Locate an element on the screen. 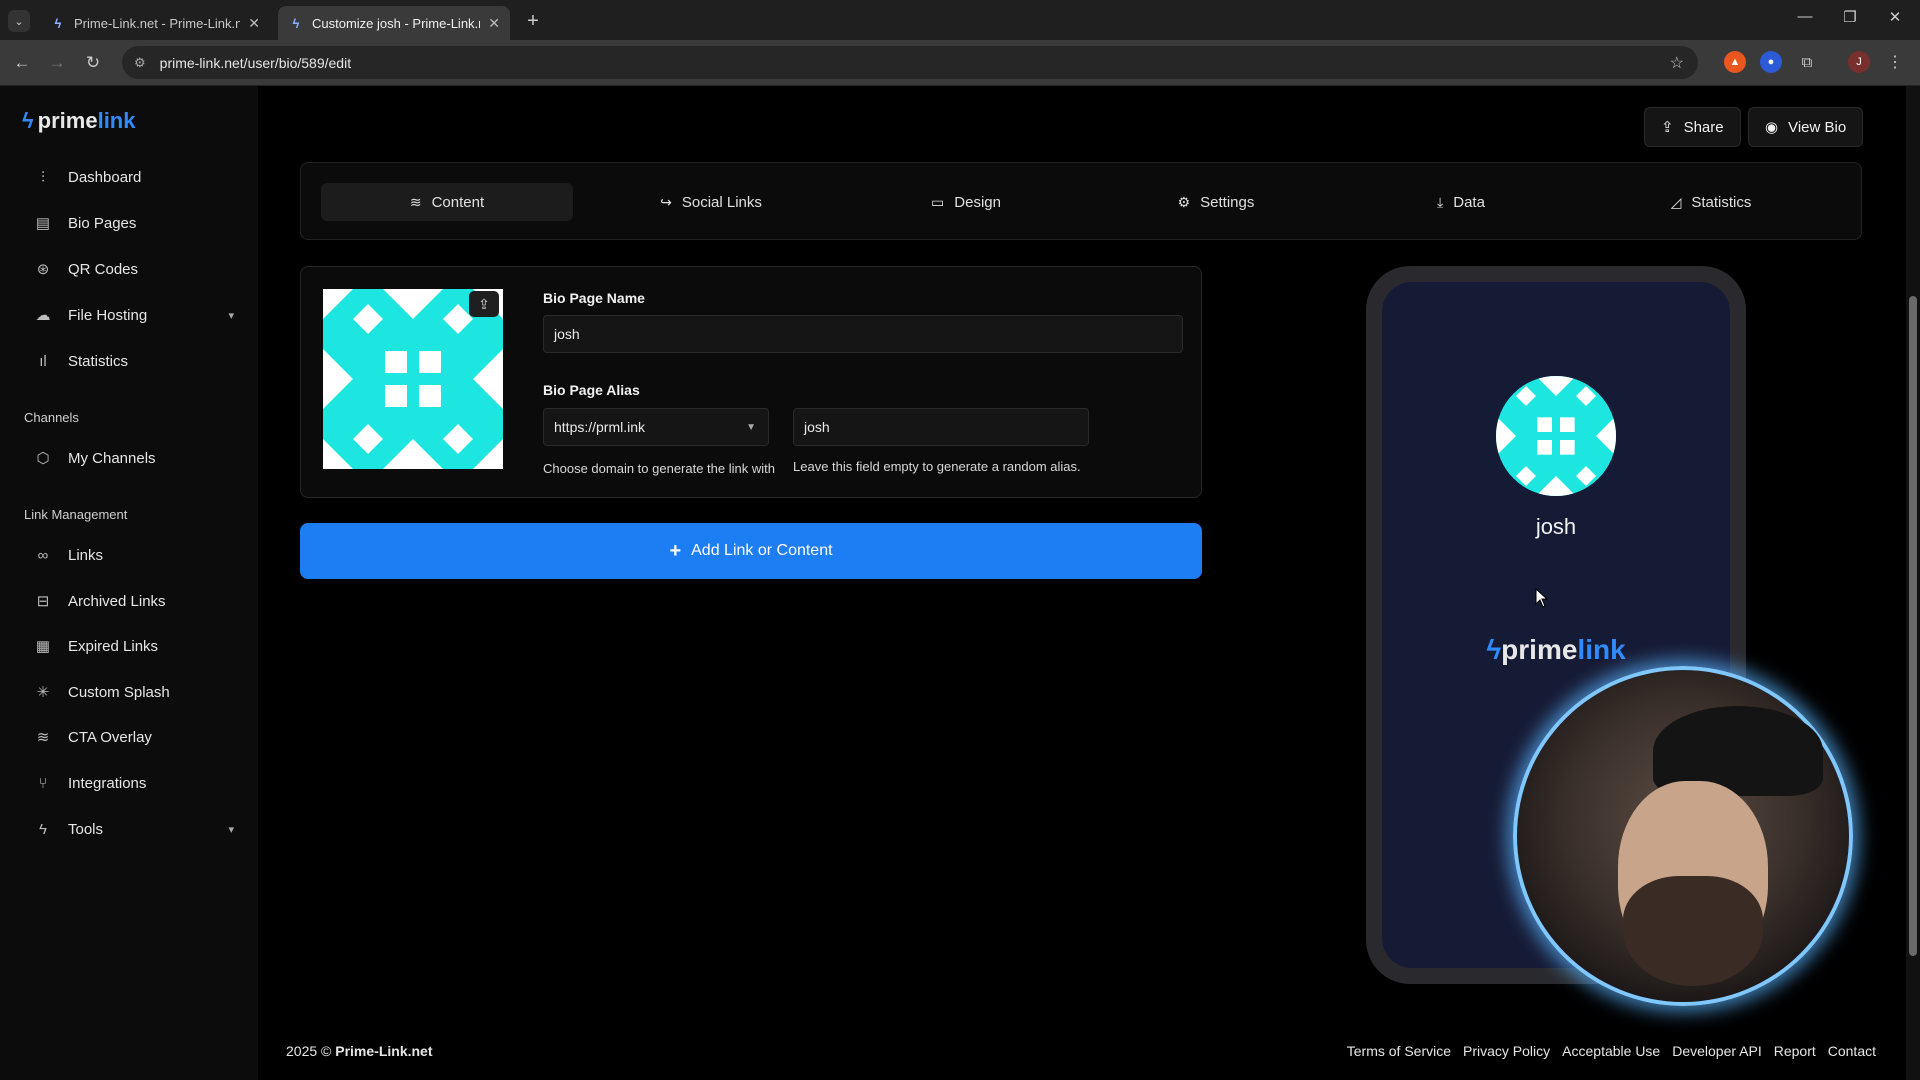  tab-label: Design is located at coordinates (977, 202).